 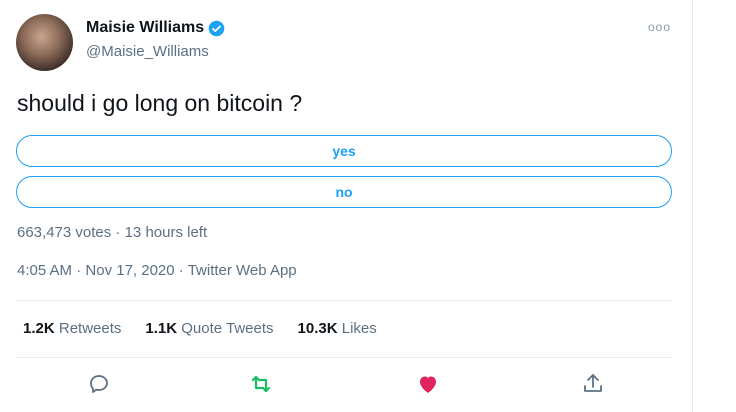 What do you see at coordinates (161, 328) in the screenshot?
I see `quote-tweets-count: 1.1K` at bounding box center [161, 328].